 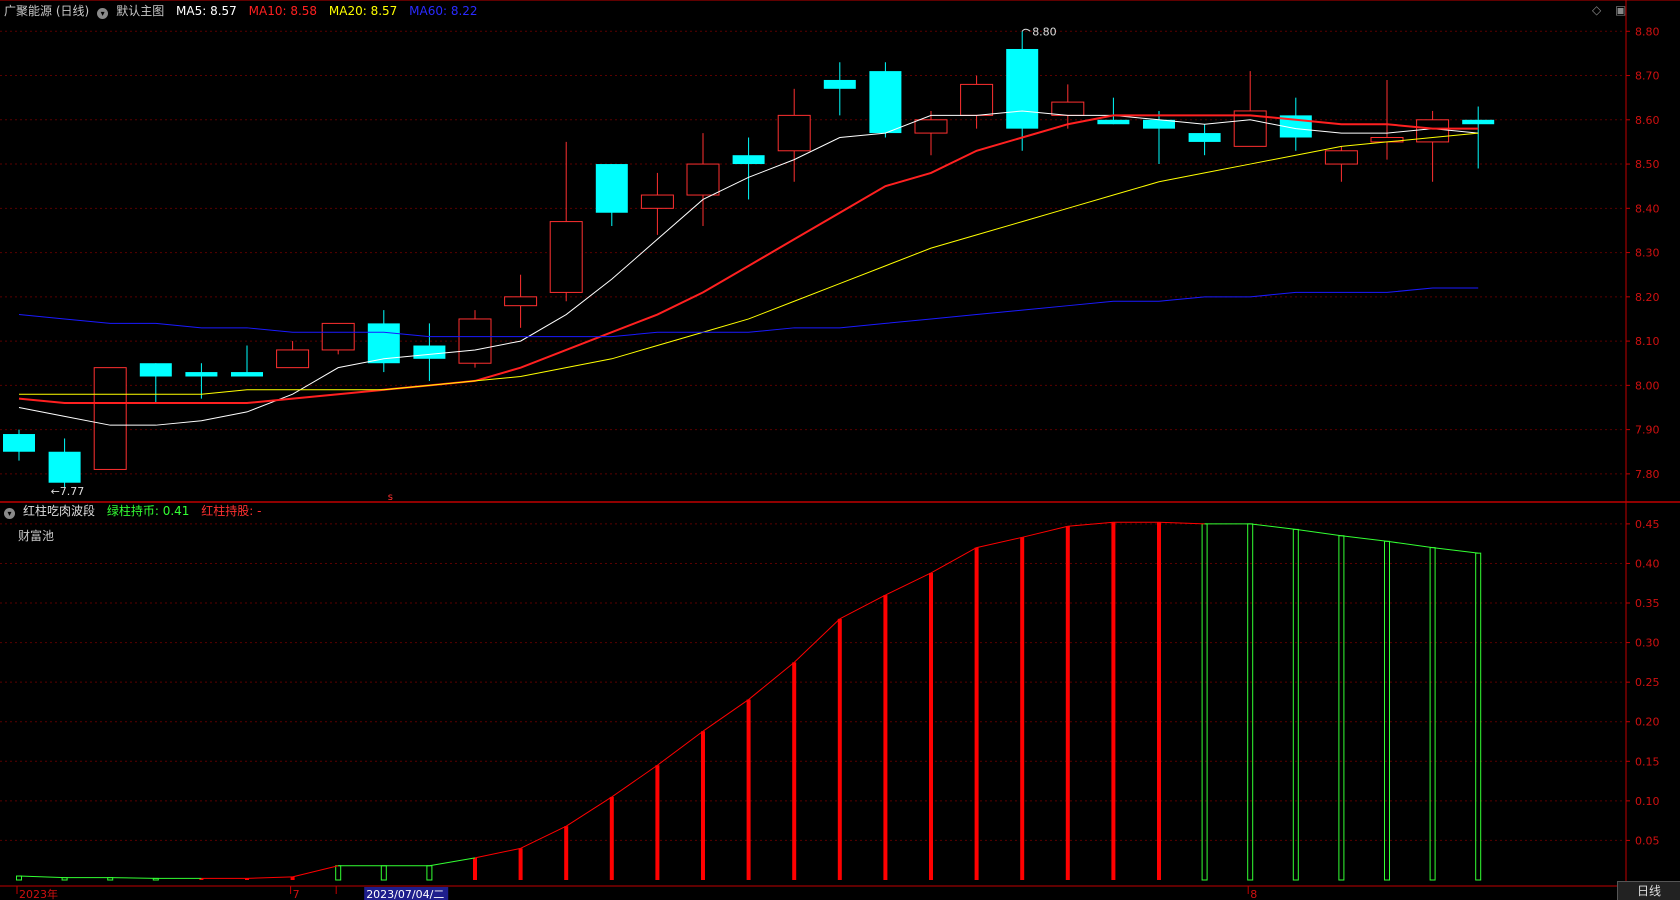 What do you see at coordinates (390, 497) in the screenshot?
I see `s-marker: s` at bounding box center [390, 497].